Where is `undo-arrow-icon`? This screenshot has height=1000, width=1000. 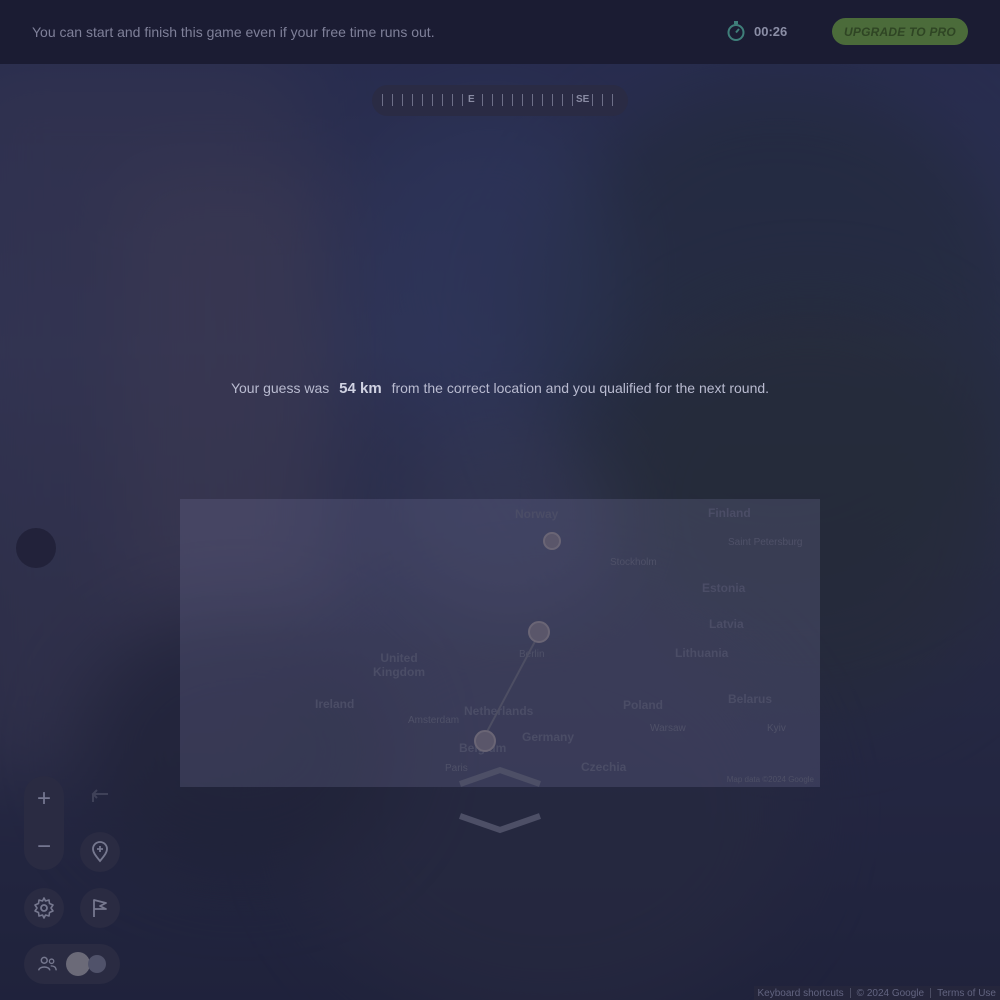 undo-arrow-icon is located at coordinates (99, 795).